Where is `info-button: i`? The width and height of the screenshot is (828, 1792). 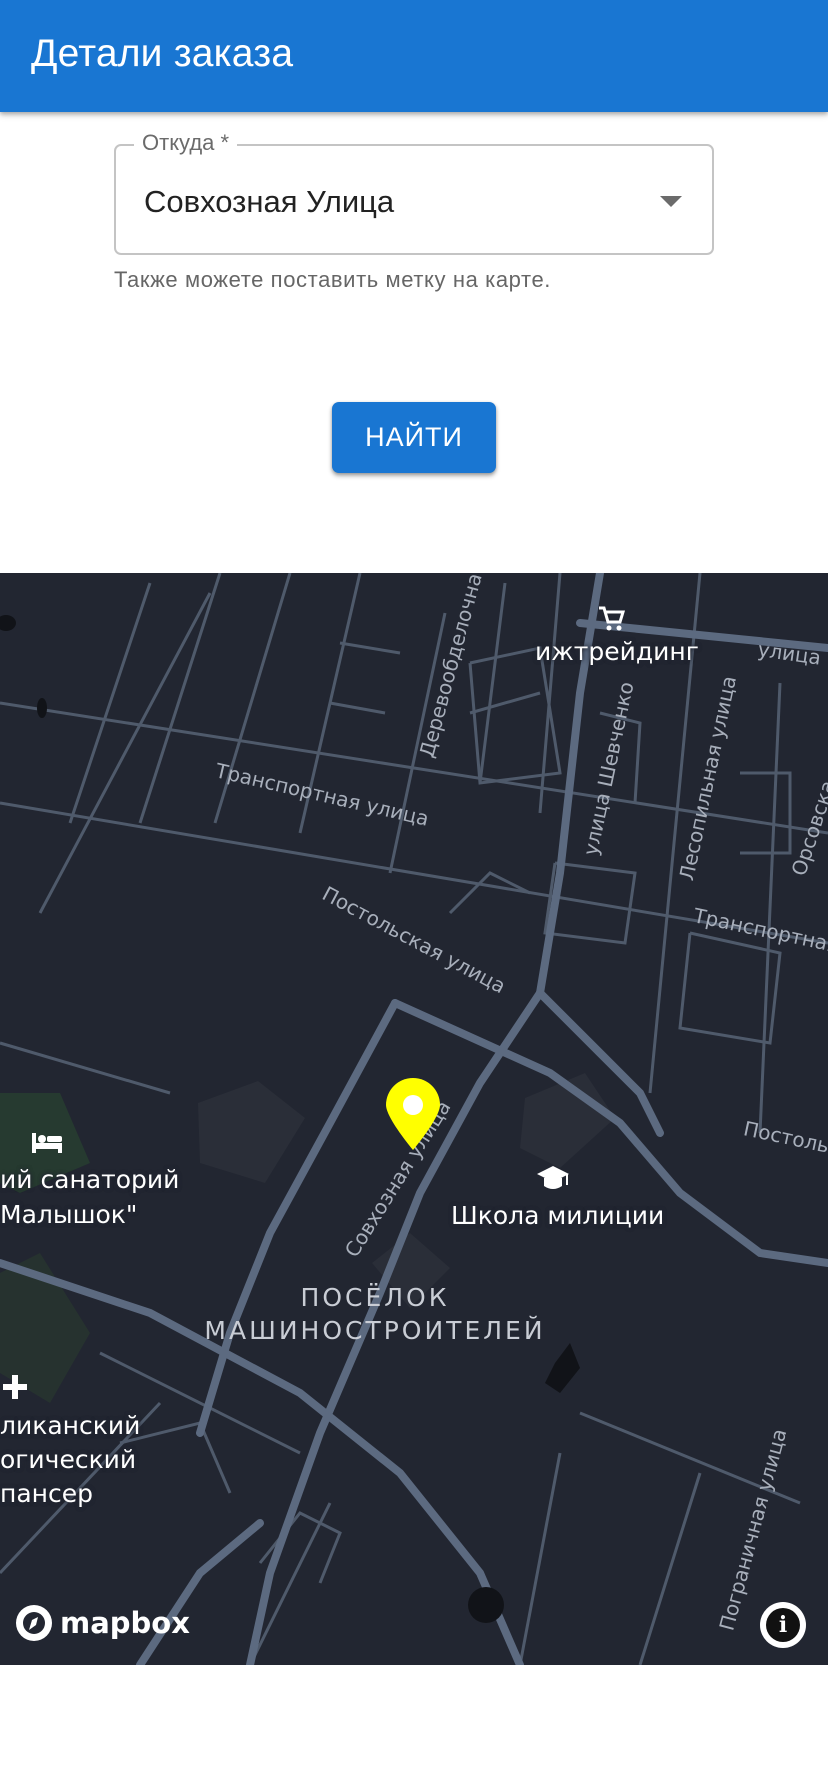 info-button: i is located at coordinates (783, 1625).